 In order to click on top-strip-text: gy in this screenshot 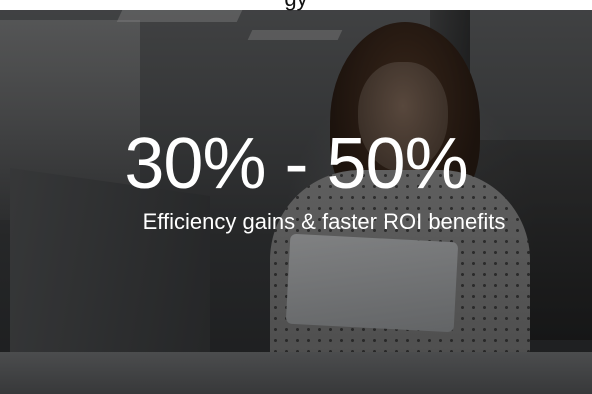, I will do `click(296, 6)`.